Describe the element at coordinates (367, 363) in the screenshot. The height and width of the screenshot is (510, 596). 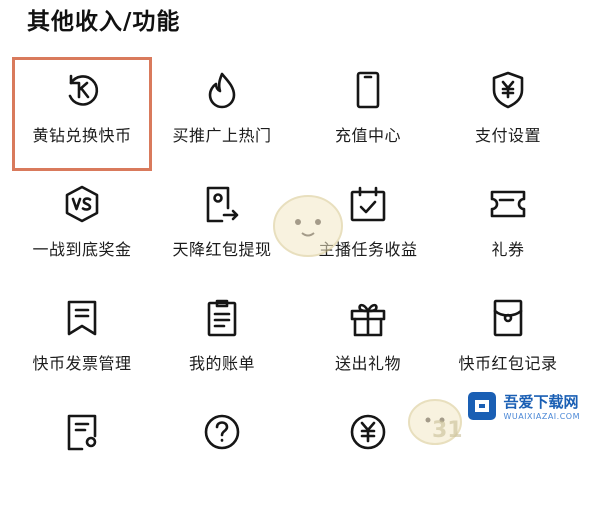
I see `cell-label: 送出礼物` at that location.